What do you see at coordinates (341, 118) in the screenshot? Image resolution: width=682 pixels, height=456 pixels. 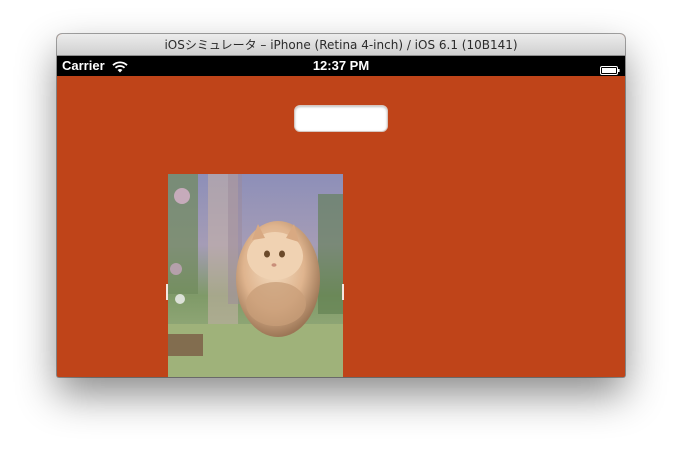 I see `text-field` at bounding box center [341, 118].